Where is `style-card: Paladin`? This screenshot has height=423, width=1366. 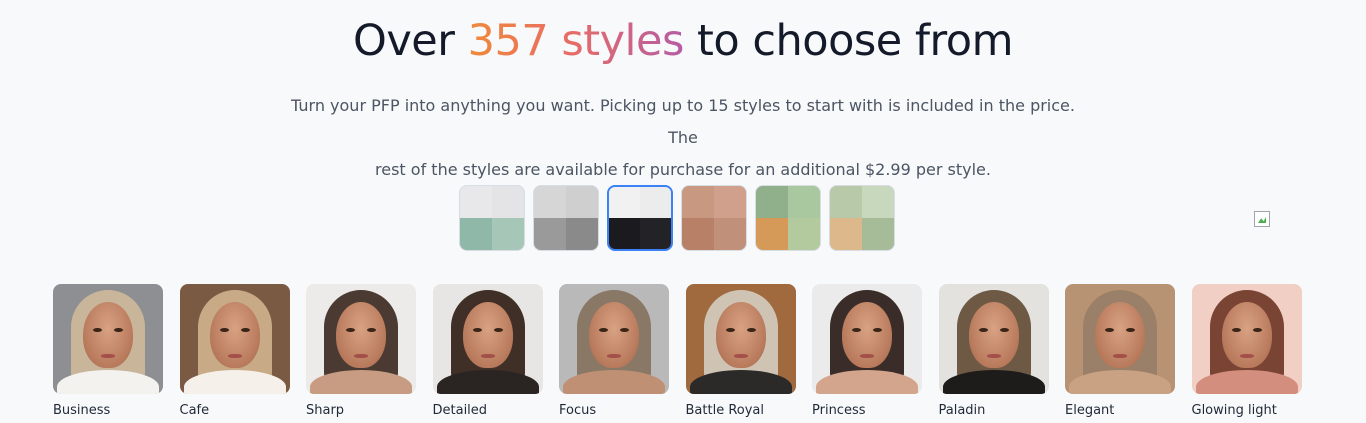
style-card: Paladin is located at coordinates (993, 351).